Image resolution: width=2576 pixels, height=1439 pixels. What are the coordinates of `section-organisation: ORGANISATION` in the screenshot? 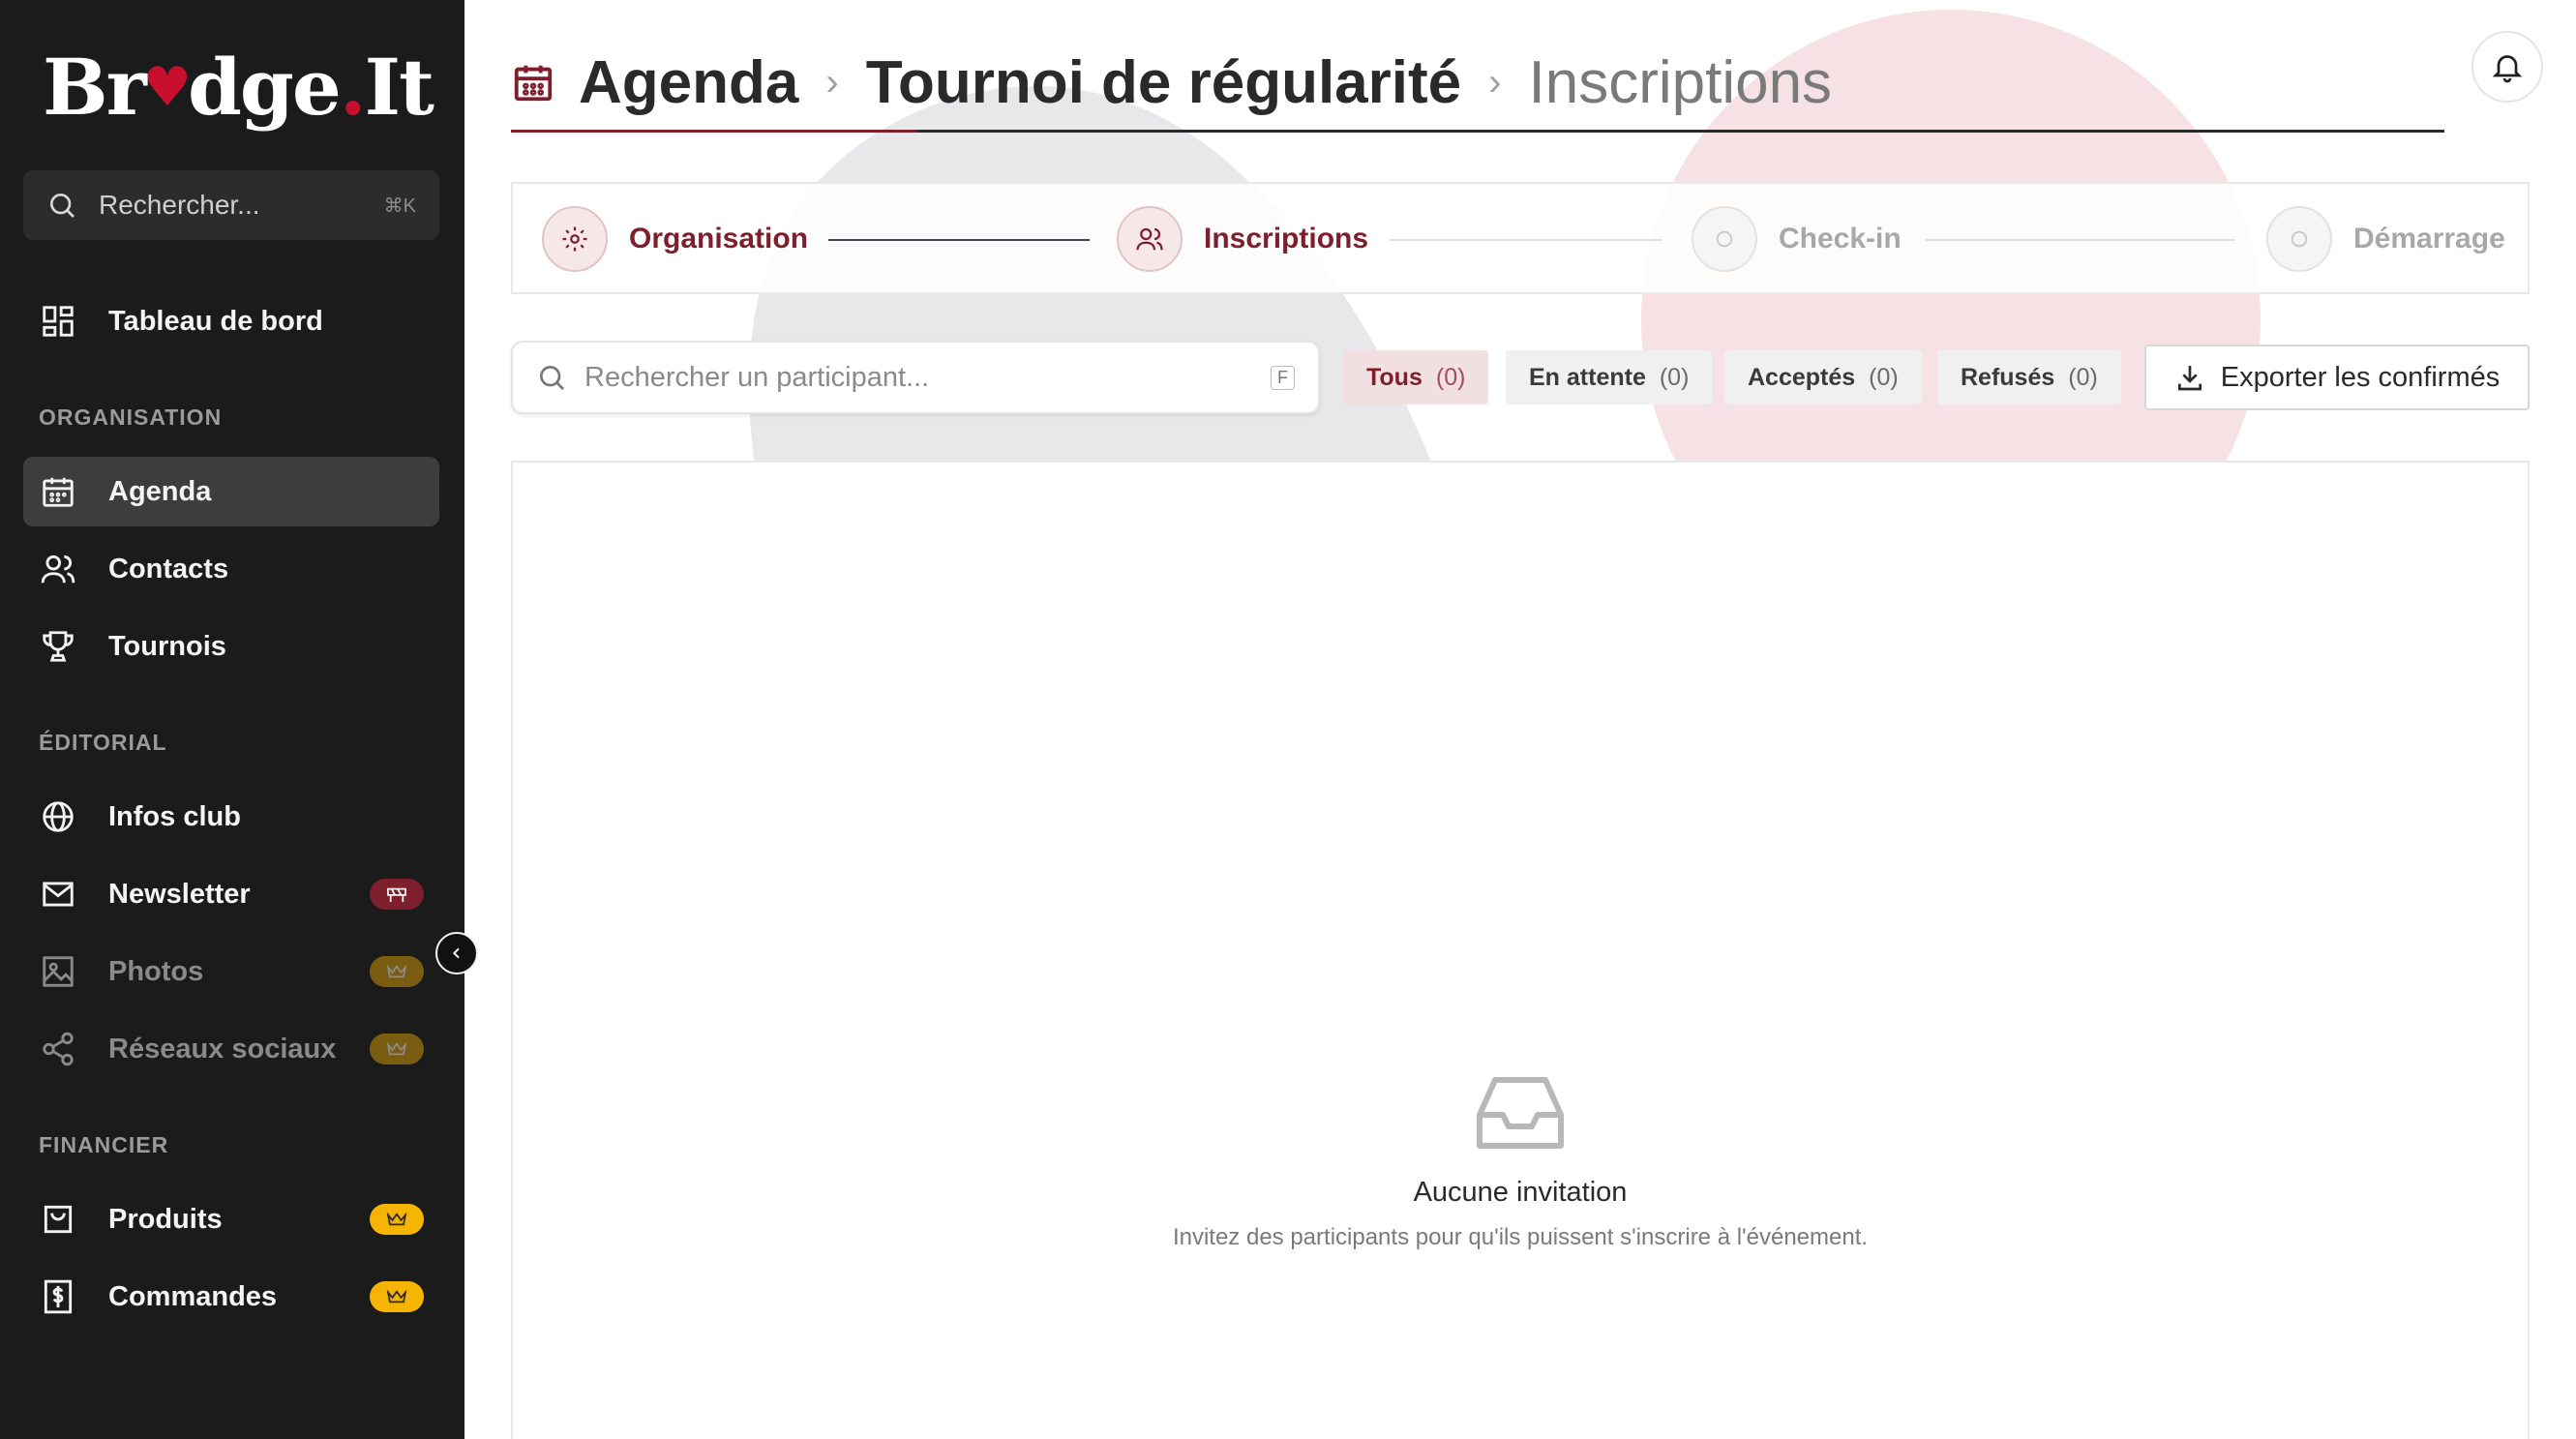 It's located at (131, 417).